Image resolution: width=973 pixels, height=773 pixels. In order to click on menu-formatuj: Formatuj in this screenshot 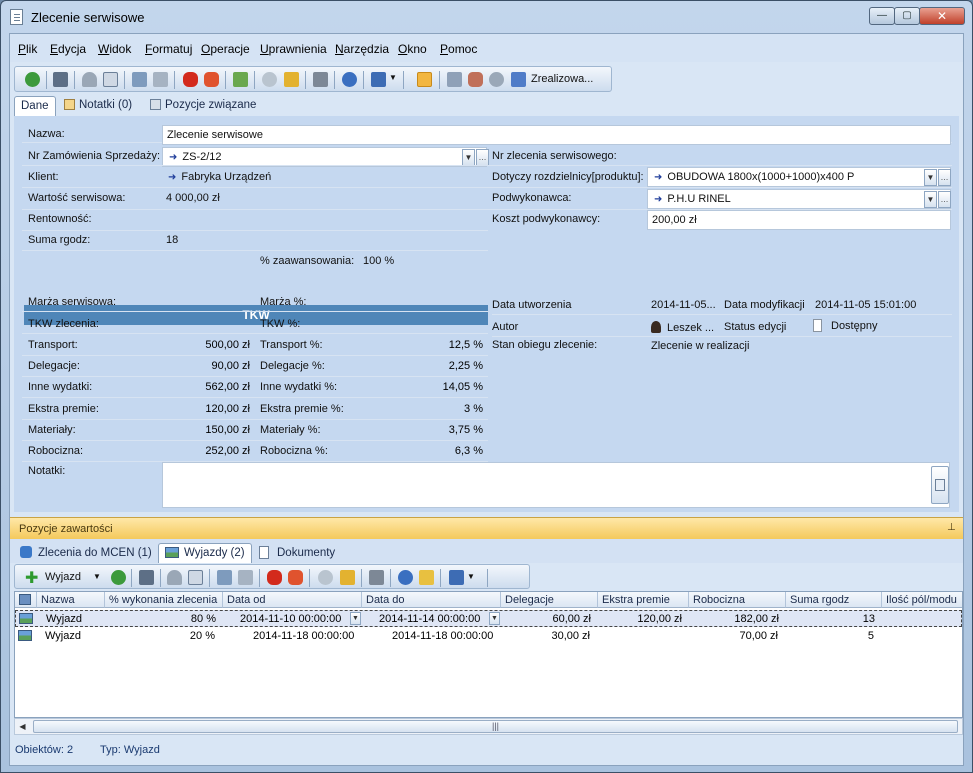, I will do `click(168, 49)`.